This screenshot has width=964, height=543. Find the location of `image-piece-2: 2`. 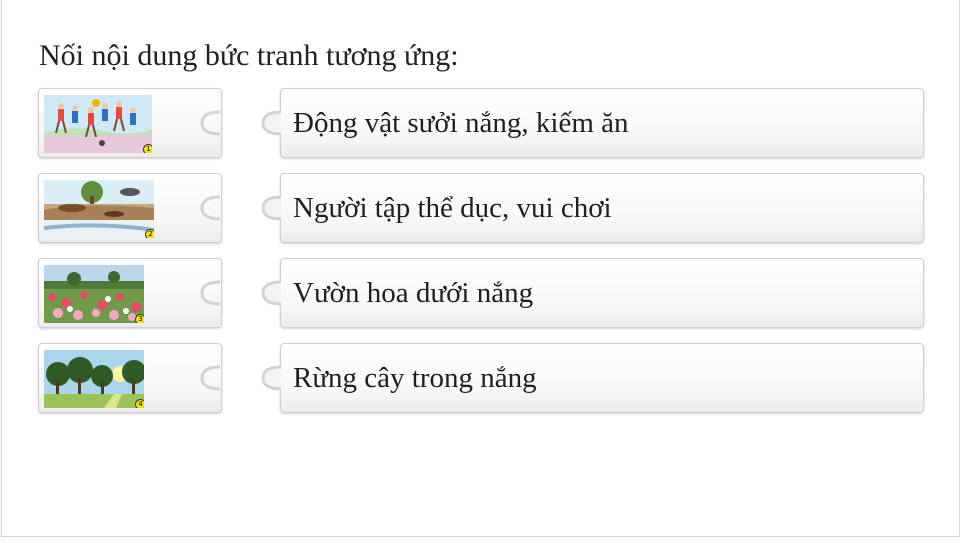

image-piece-2: 2 is located at coordinates (130, 208).